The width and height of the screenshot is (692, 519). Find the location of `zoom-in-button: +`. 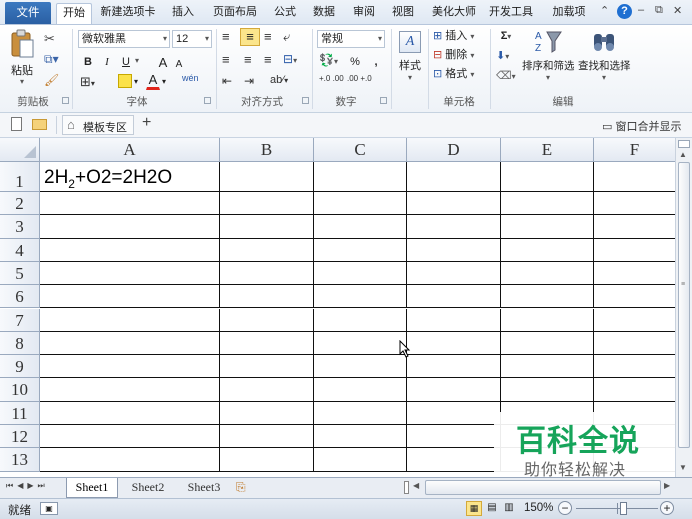

zoom-in-button: + is located at coordinates (667, 508).